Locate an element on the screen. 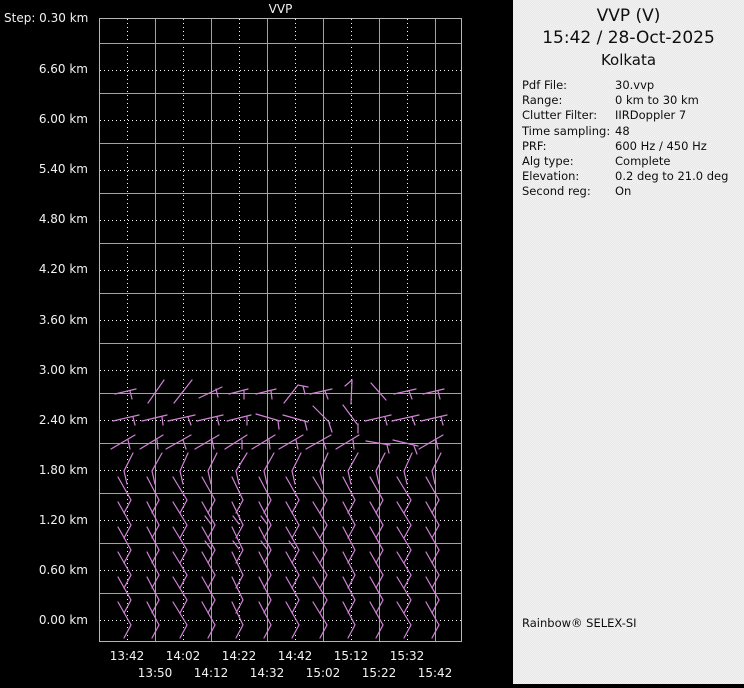 This screenshot has height=688, width=744. param-value: 600 Hz / 450 Hz is located at coordinates (661, 145).